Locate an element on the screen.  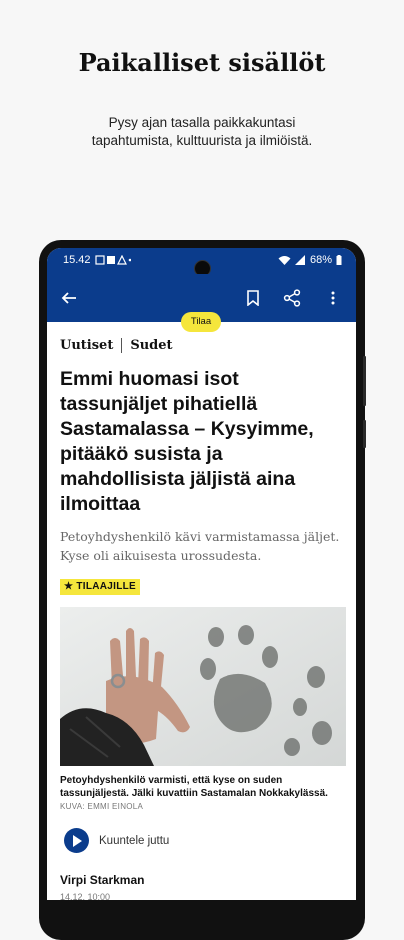
promo-subtitle-line-1: Pysy ajan tasalla paikkakuntasi is located at coordinates (202, 122).